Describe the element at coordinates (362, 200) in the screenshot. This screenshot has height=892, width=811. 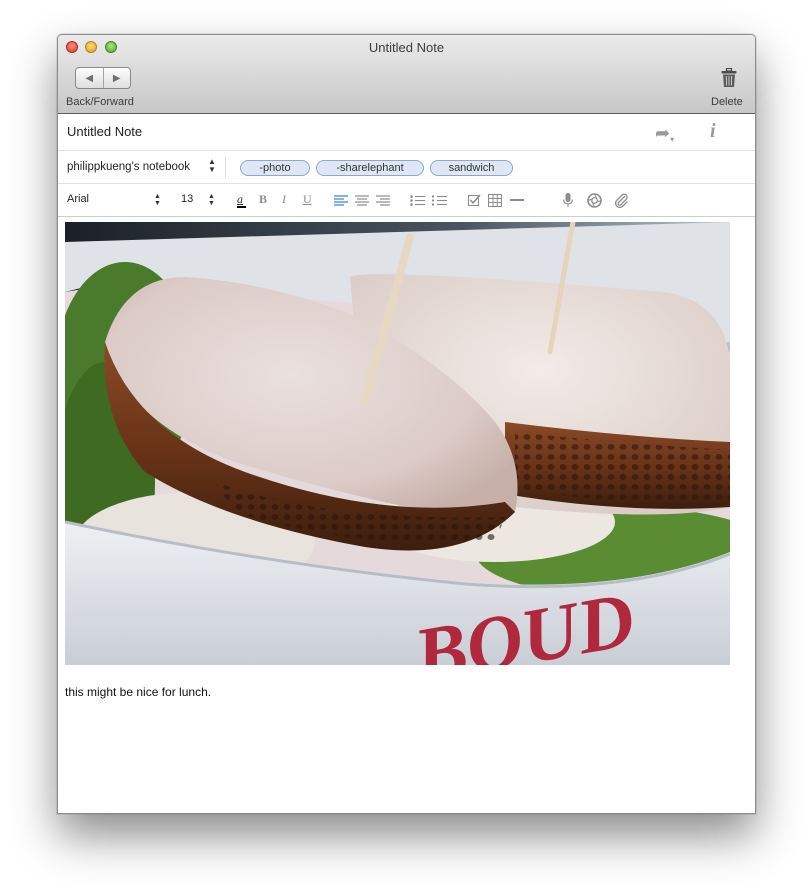
I see `align-center-icon` at that location.